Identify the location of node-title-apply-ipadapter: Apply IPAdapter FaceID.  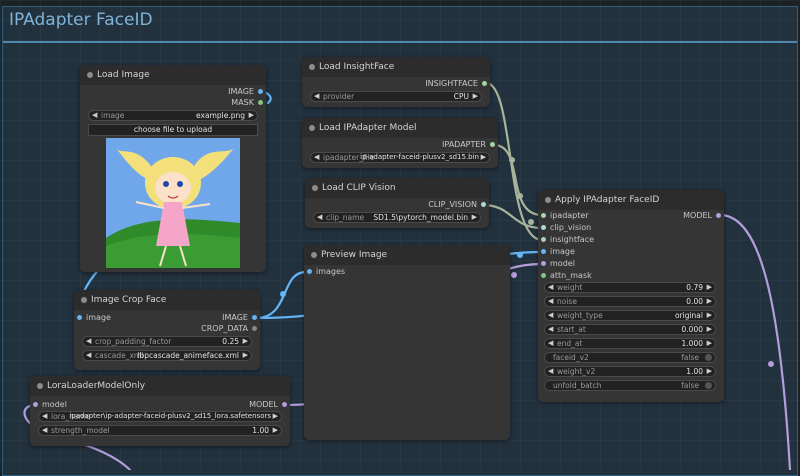
(631, 200).